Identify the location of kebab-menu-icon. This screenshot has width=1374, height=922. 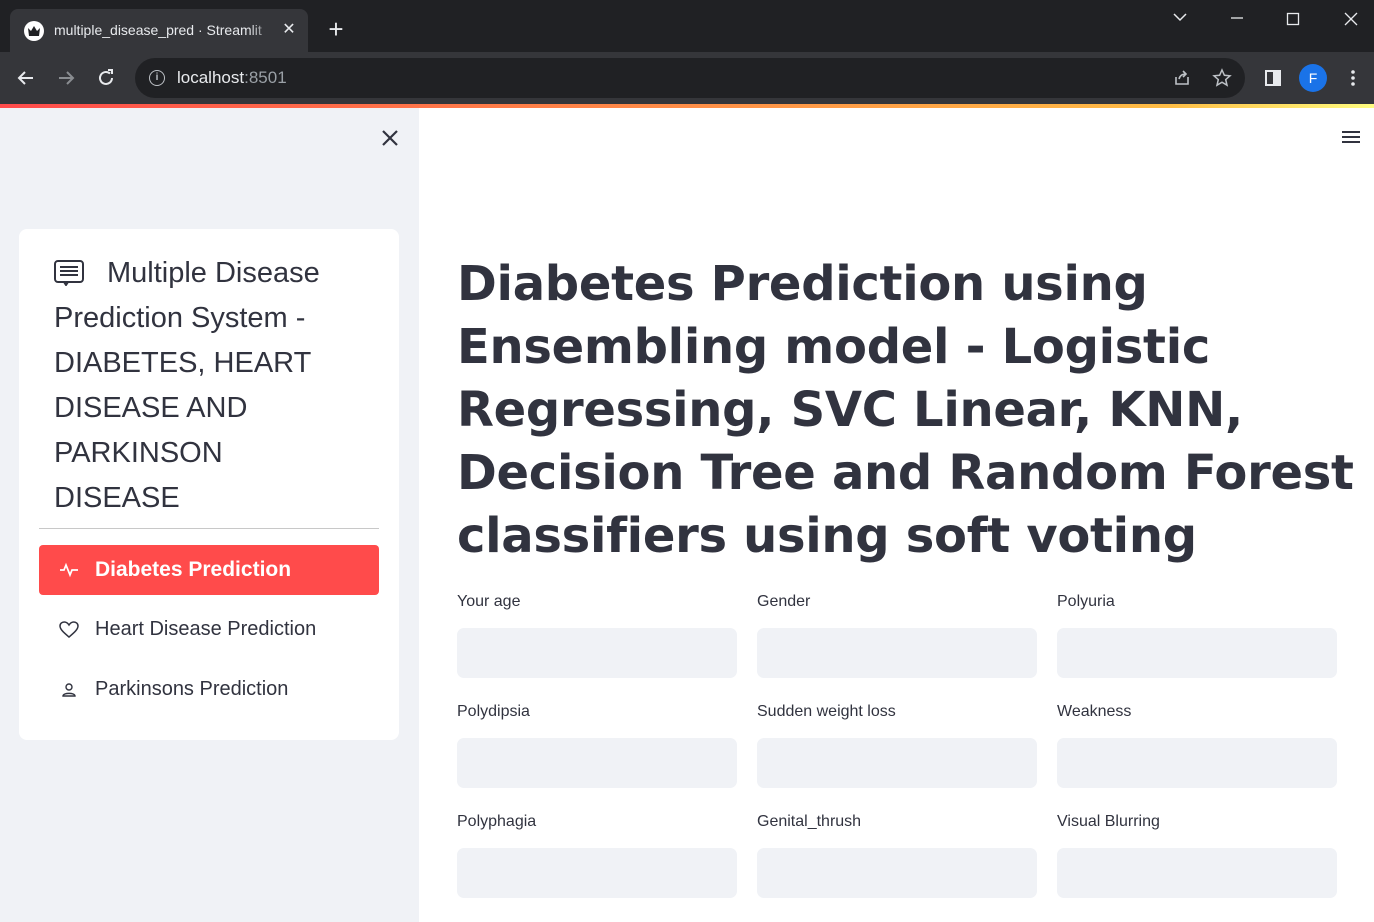
(1353, 78).